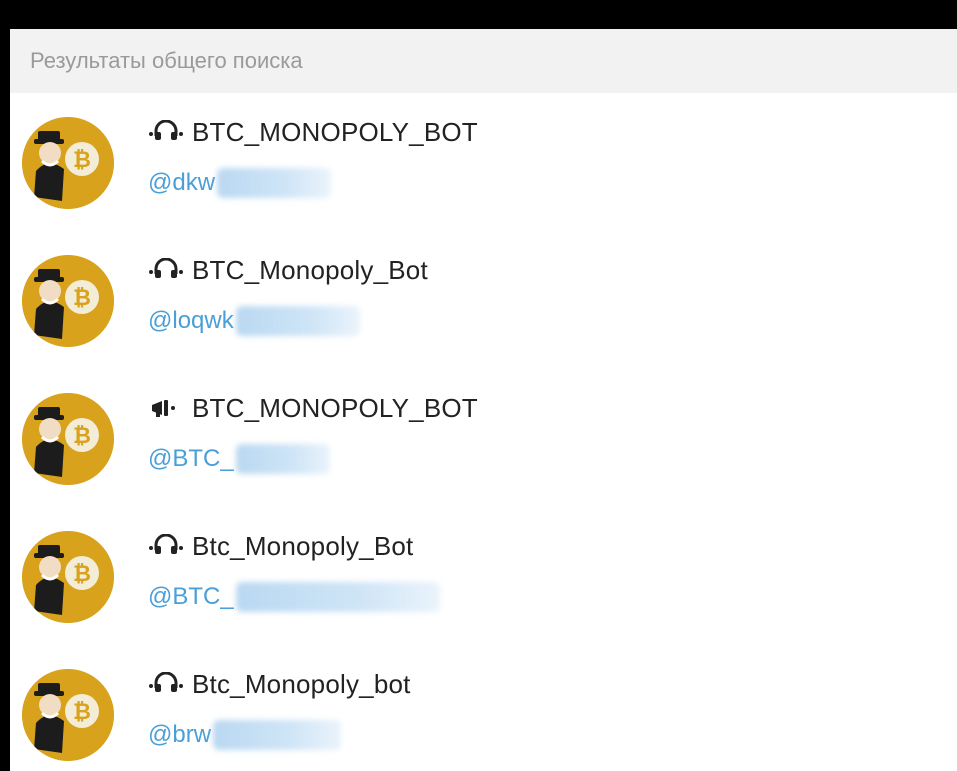 The width and height of the screenshot is (957, 771). What do you see at coordinates (542, 183) in the screenshot?
I see `result-username-line: @dkw` at bounding box center [542, 183].